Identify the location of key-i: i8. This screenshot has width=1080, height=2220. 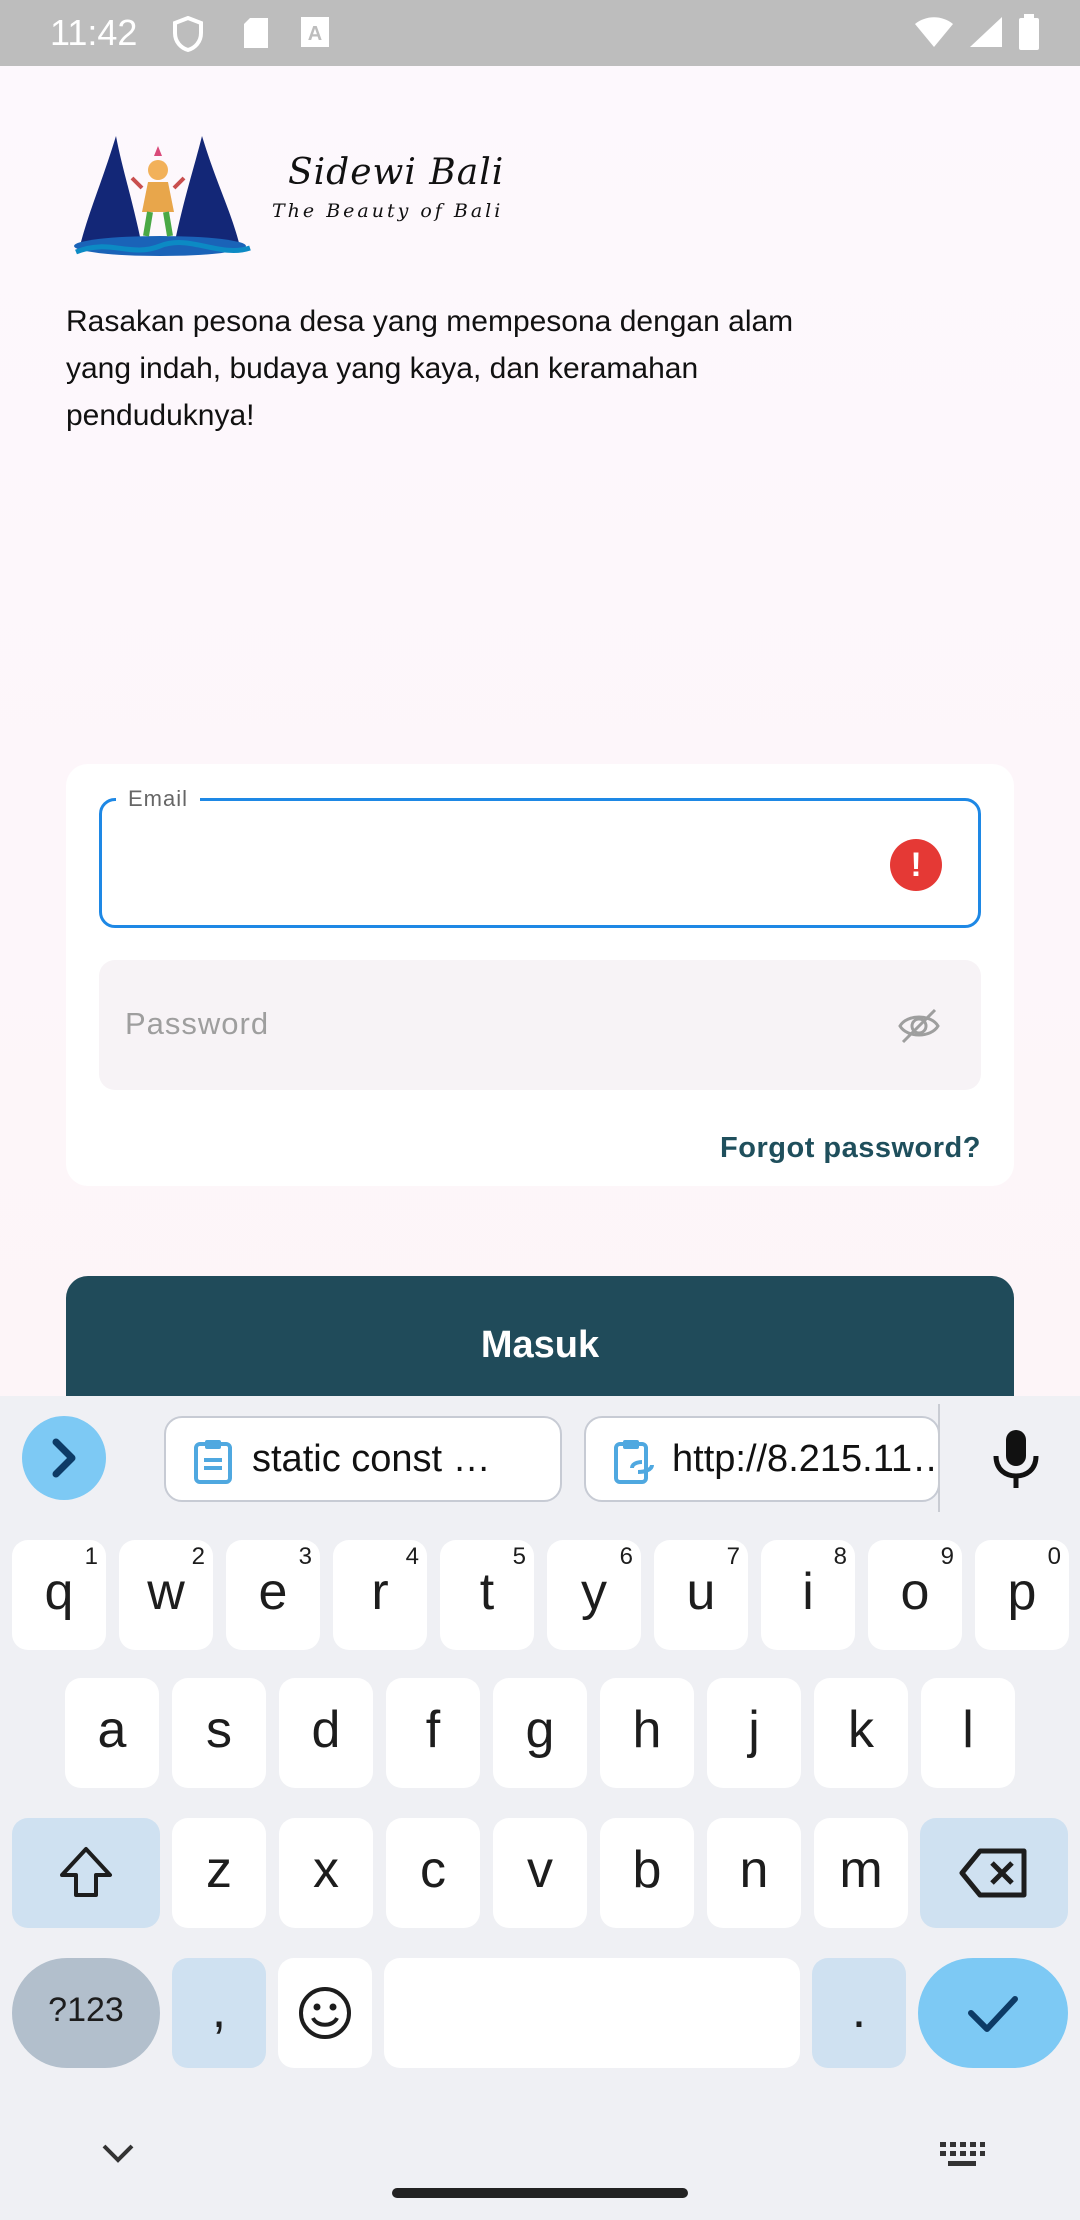
(808, 1595).